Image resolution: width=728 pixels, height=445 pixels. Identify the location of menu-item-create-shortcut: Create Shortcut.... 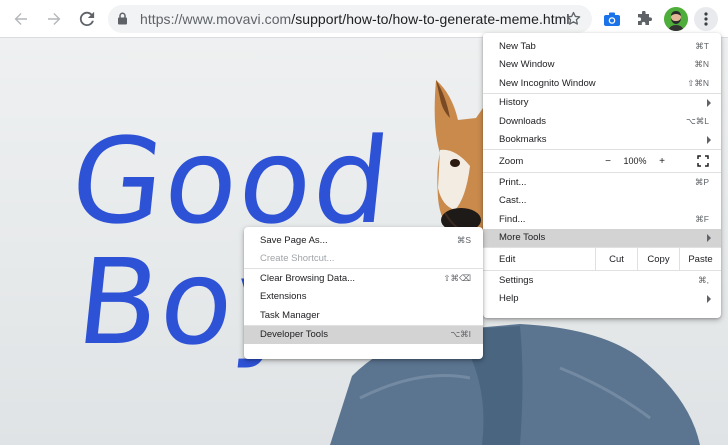
(363, 259).